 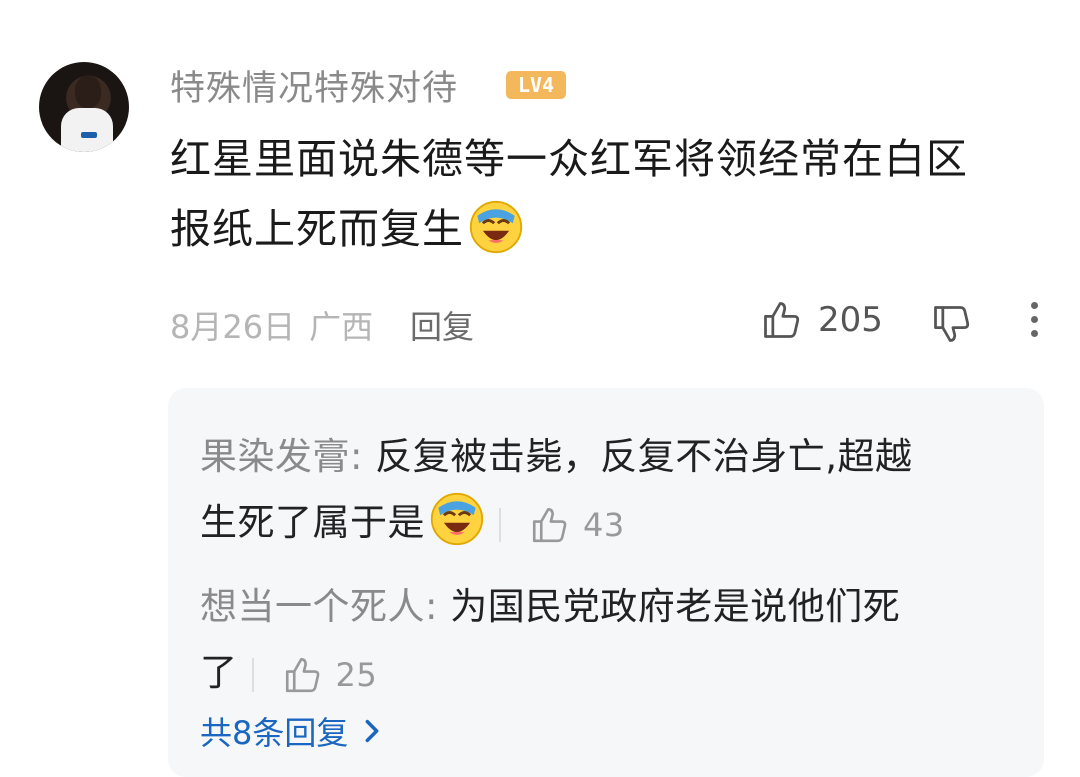 I want to click on comment-text-line2: 报纸上死而复生, so click(x=317, y=229).